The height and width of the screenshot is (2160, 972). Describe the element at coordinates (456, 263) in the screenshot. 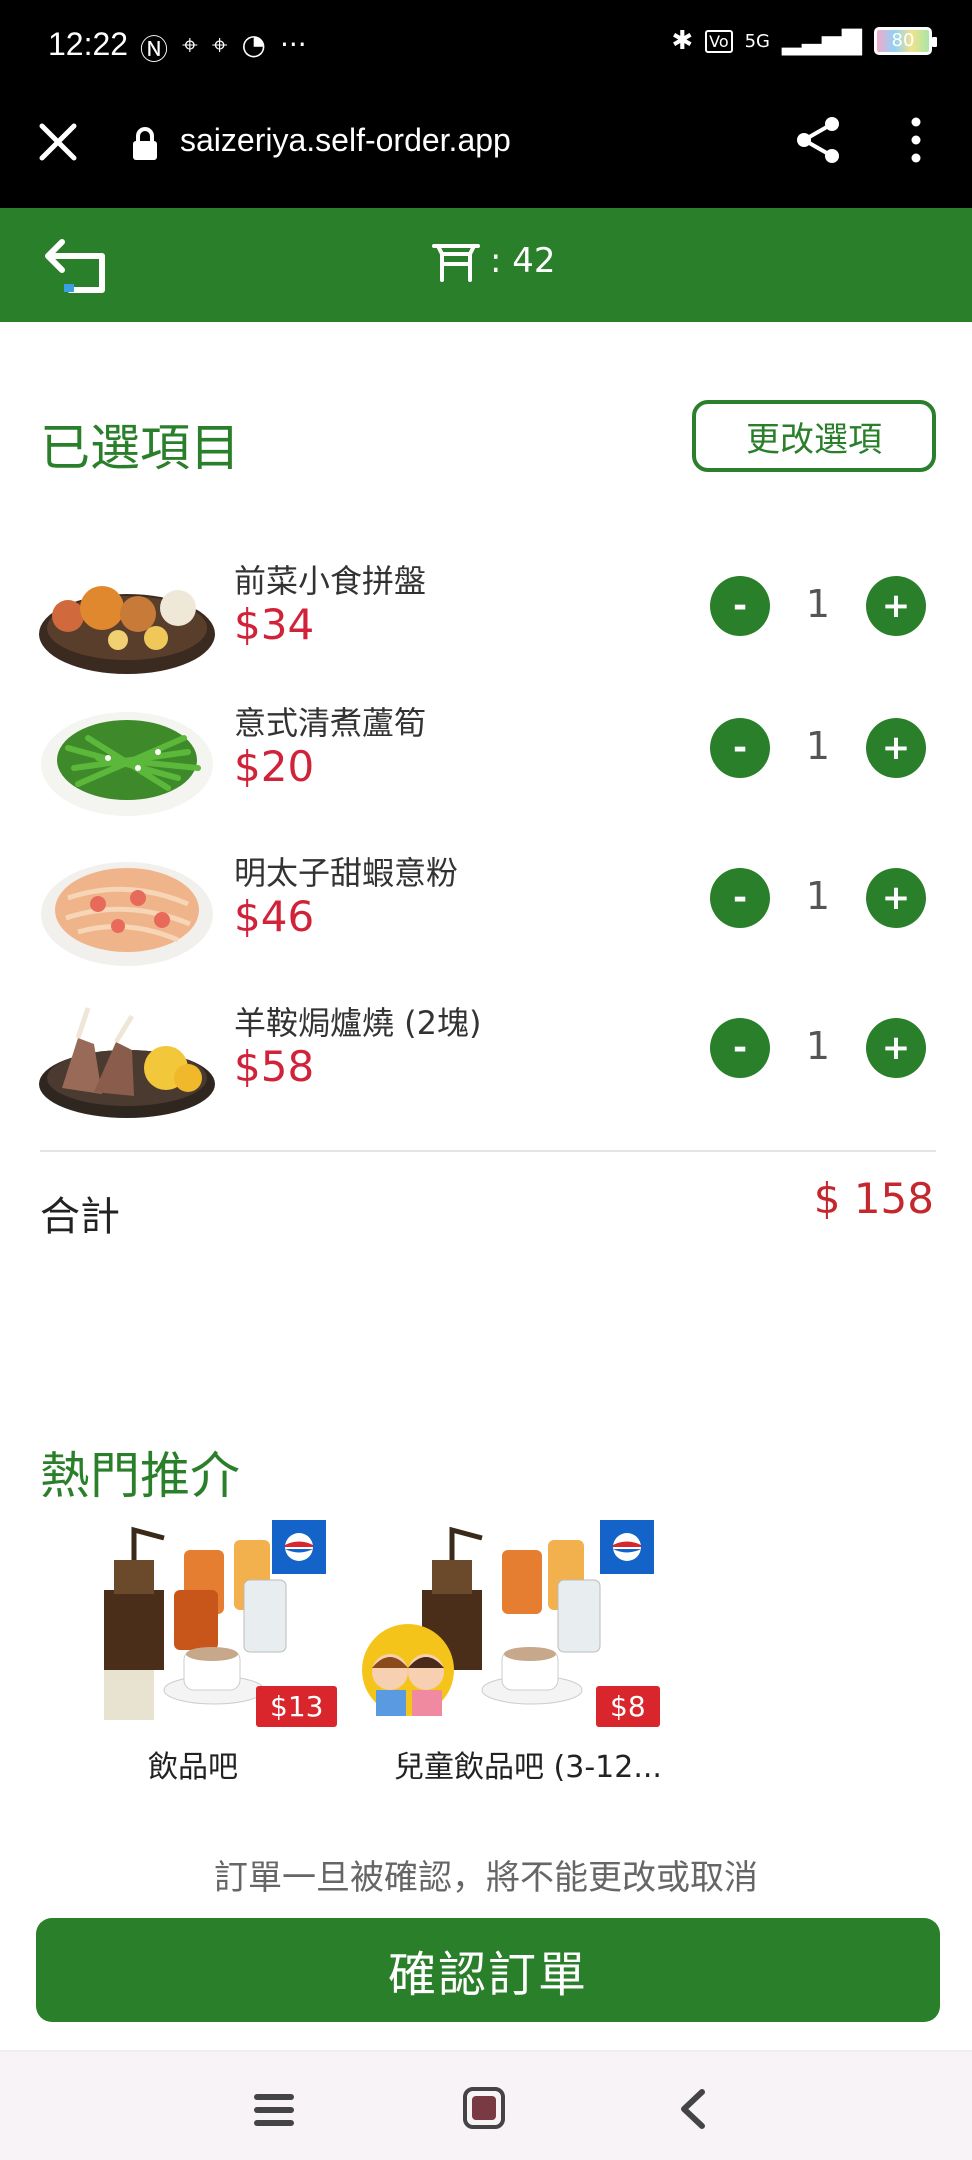

I see `table-icon` at that location.